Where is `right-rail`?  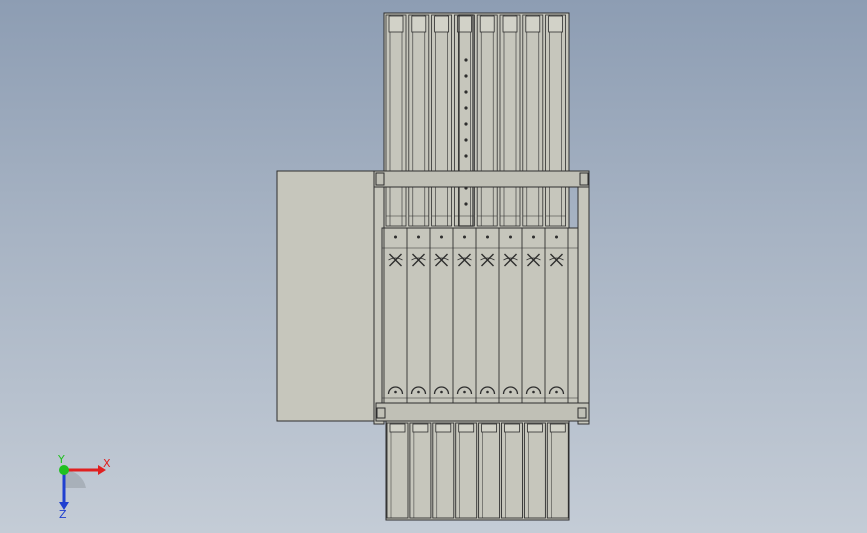
right-rail is located at coordinates (583, 305).